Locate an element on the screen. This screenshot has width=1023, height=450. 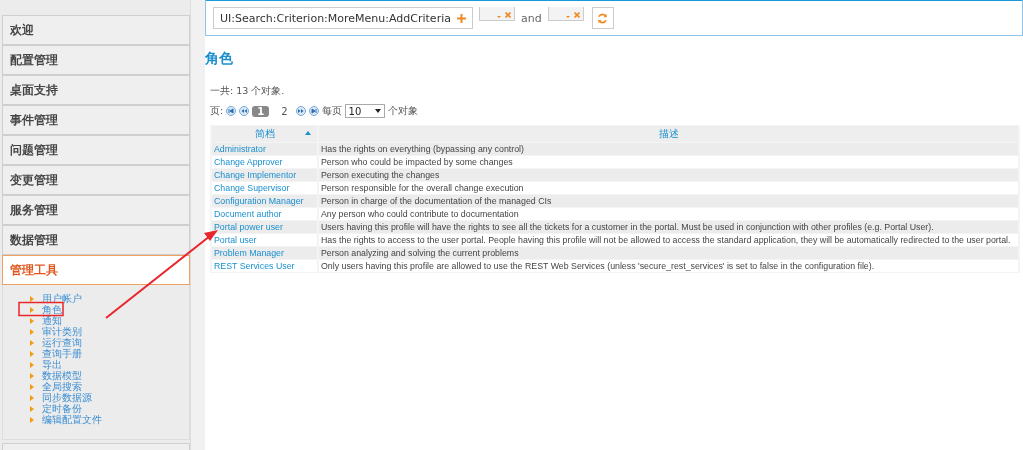
sidebar-item: 问题管理 is located at coordinates (96, 150).